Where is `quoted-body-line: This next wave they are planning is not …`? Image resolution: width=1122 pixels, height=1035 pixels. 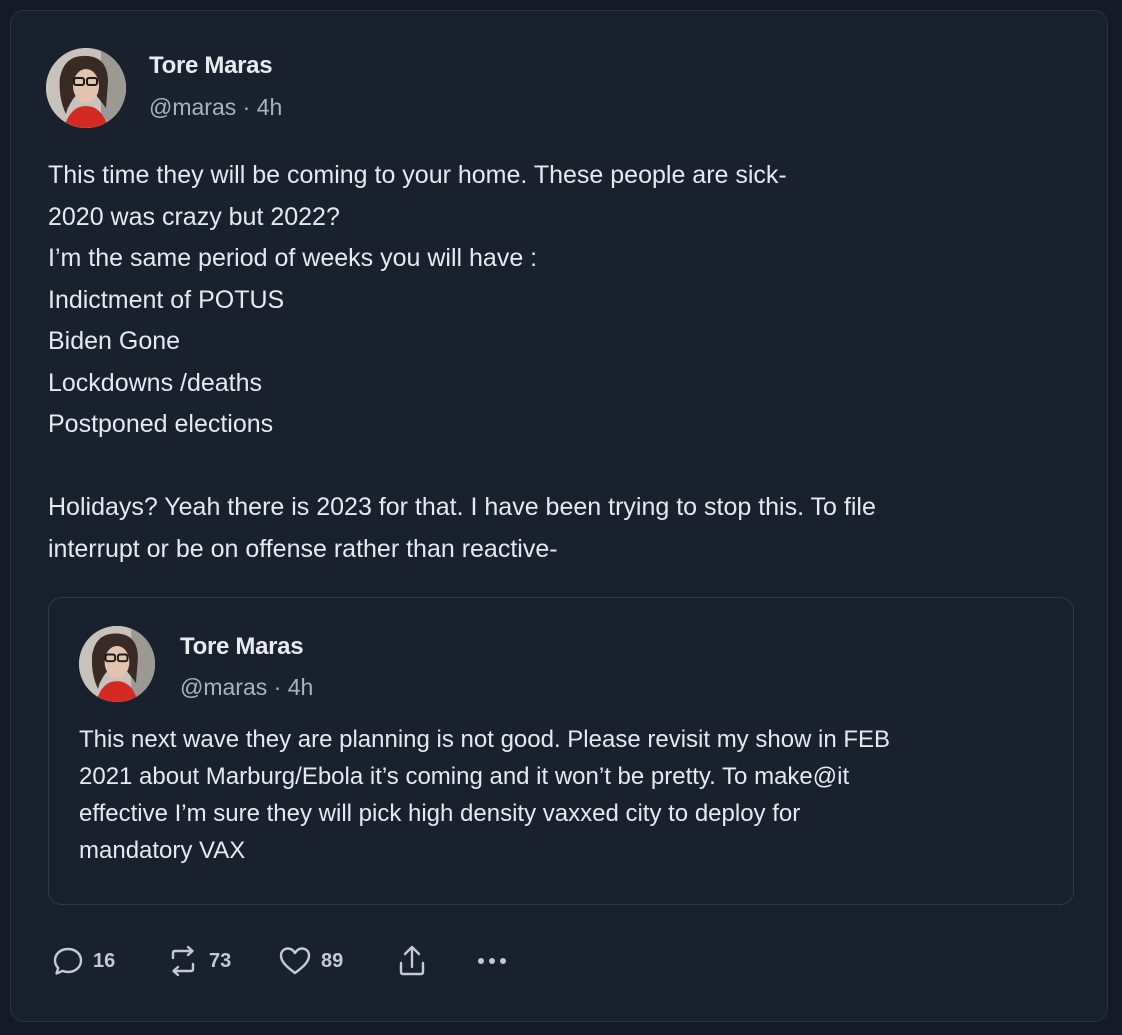 quoted-body-line: This next wave they are planning is not … is located at coordinates (485, 739).